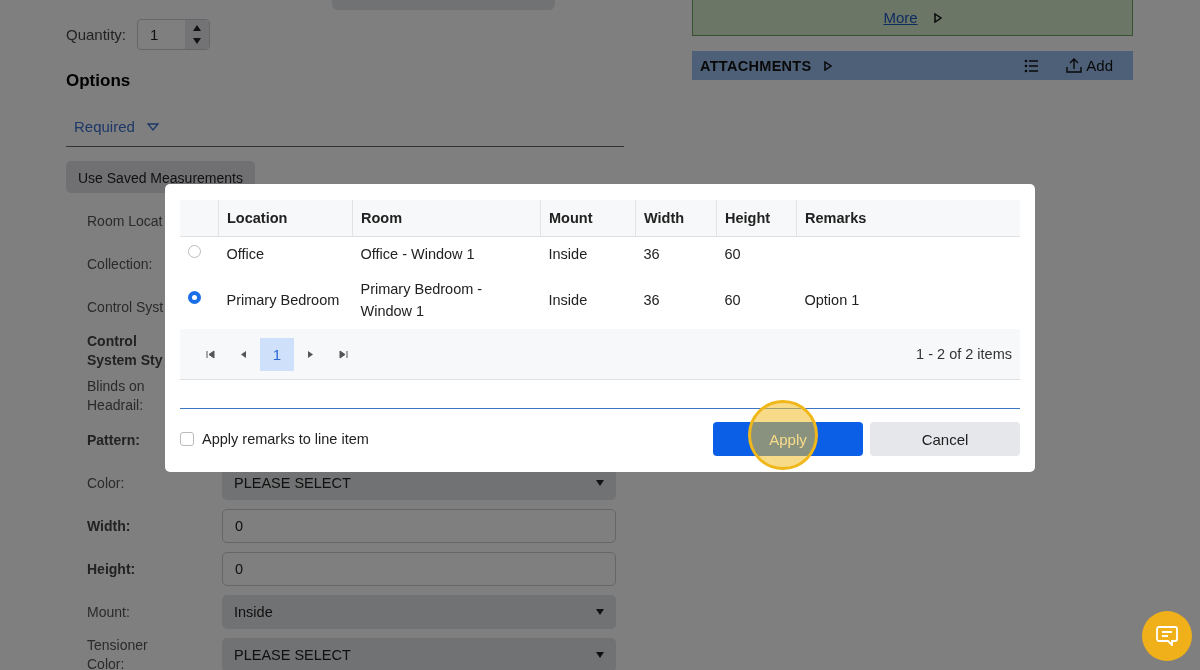 This screenshot has width=1200, height=670. What do you see at coordinates (419, 654) in the screenshot?
I see `select-field: PLEASE SELECT` at bounding box center [419, 654].